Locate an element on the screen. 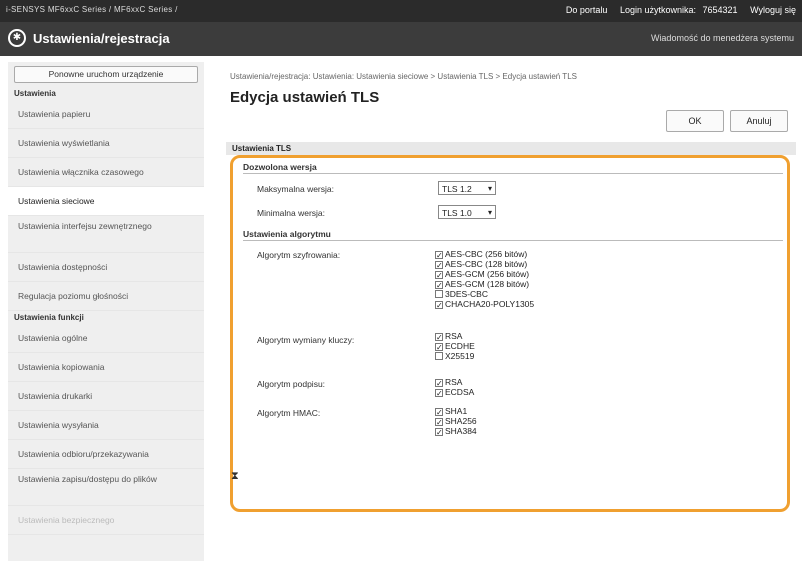 The height and width of the screenshot is (561, 802). sidebar-item-paper: Ustawienia papieru is located at coordinates (106, 114).